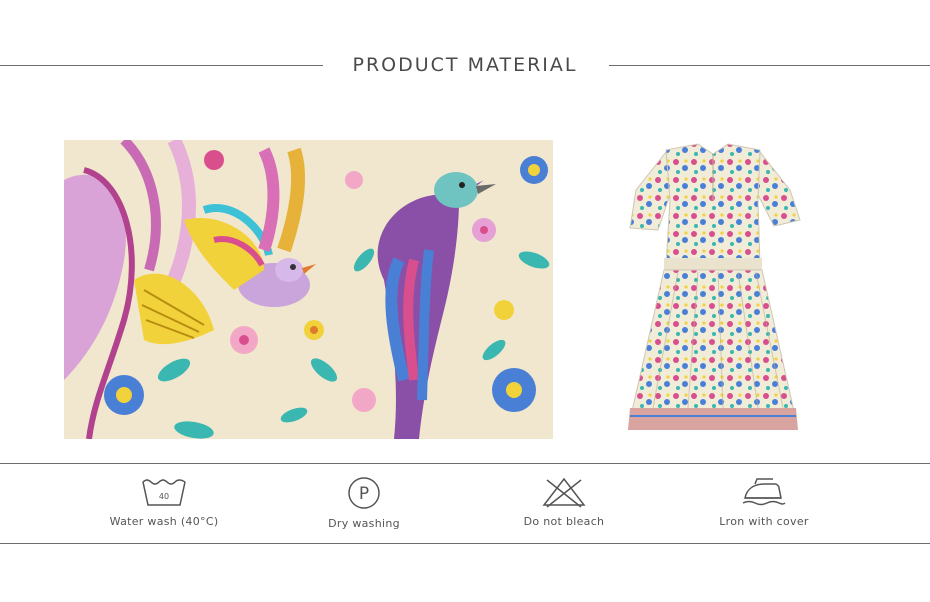  I want to click on dress-image, so click(713, 289).